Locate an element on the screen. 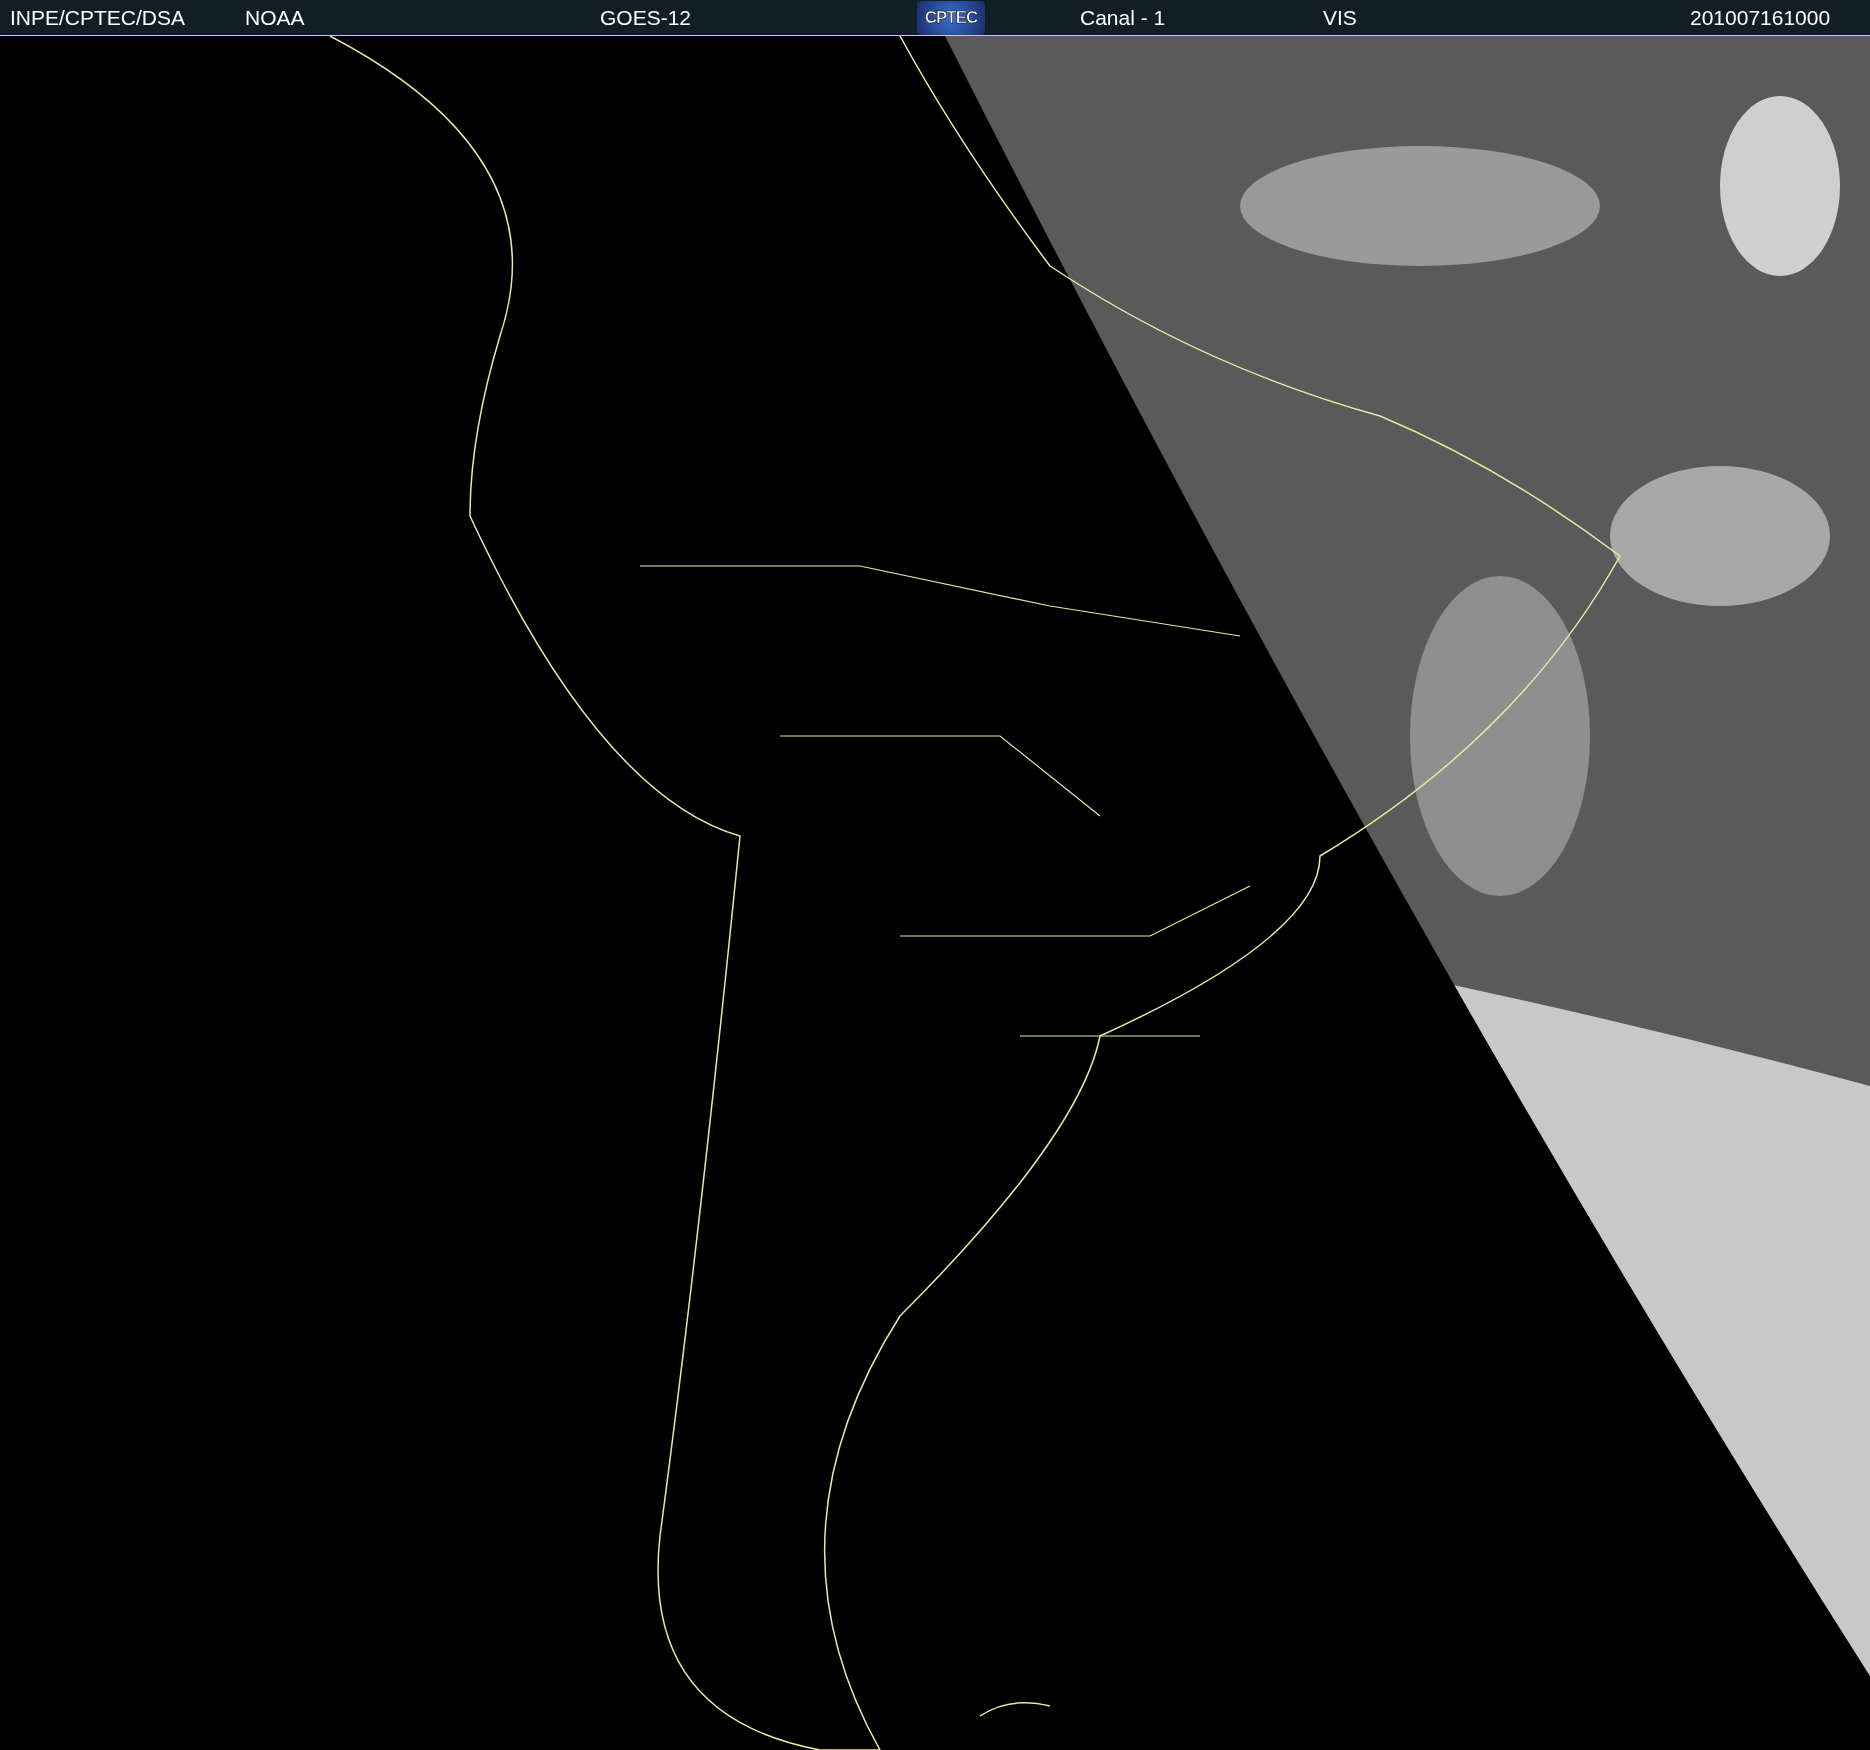  header-label: 201007161000 is located at coordinates (1760, 17).